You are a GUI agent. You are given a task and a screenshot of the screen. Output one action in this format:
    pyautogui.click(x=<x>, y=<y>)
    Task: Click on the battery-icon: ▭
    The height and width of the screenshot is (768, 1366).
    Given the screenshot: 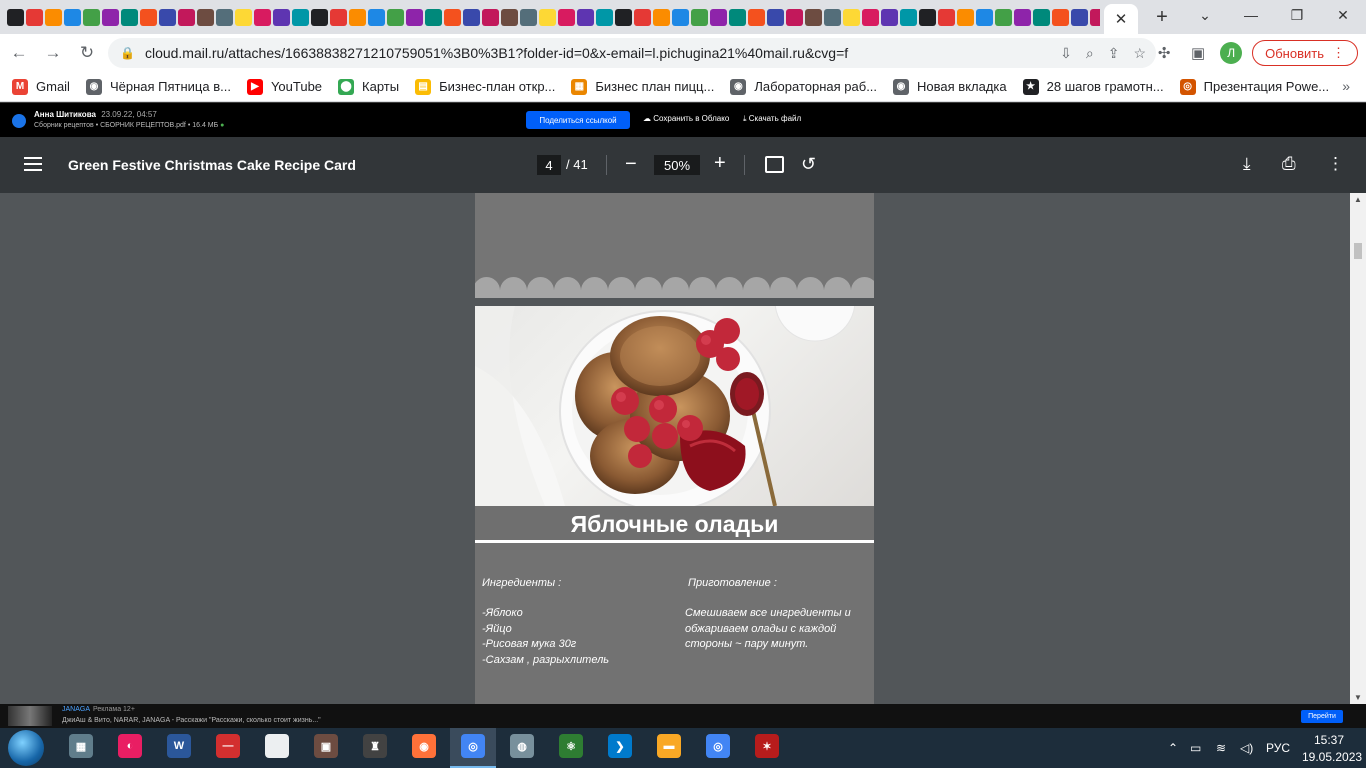 What is the action you would take?
    pyautogui.click(x=1195, y=748)
    